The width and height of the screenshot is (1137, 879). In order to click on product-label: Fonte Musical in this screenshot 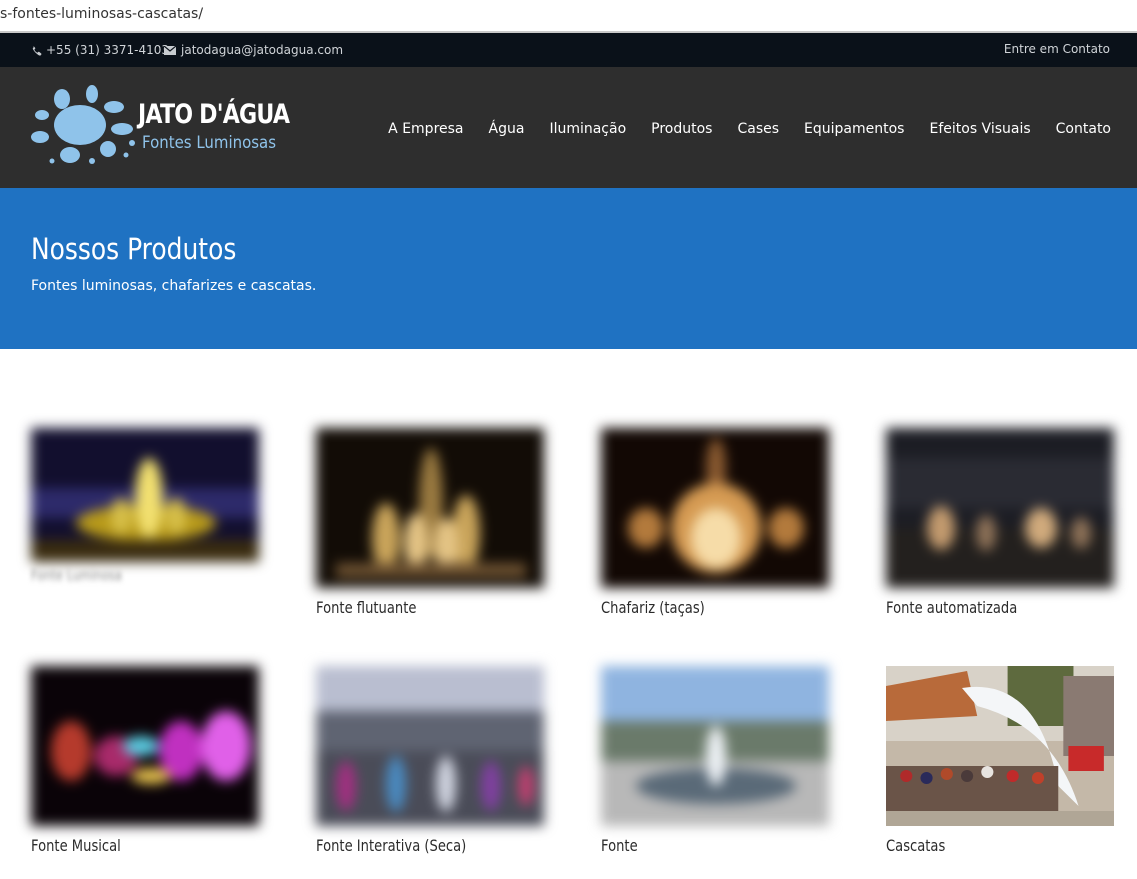, I will do `click(124, 845)`.